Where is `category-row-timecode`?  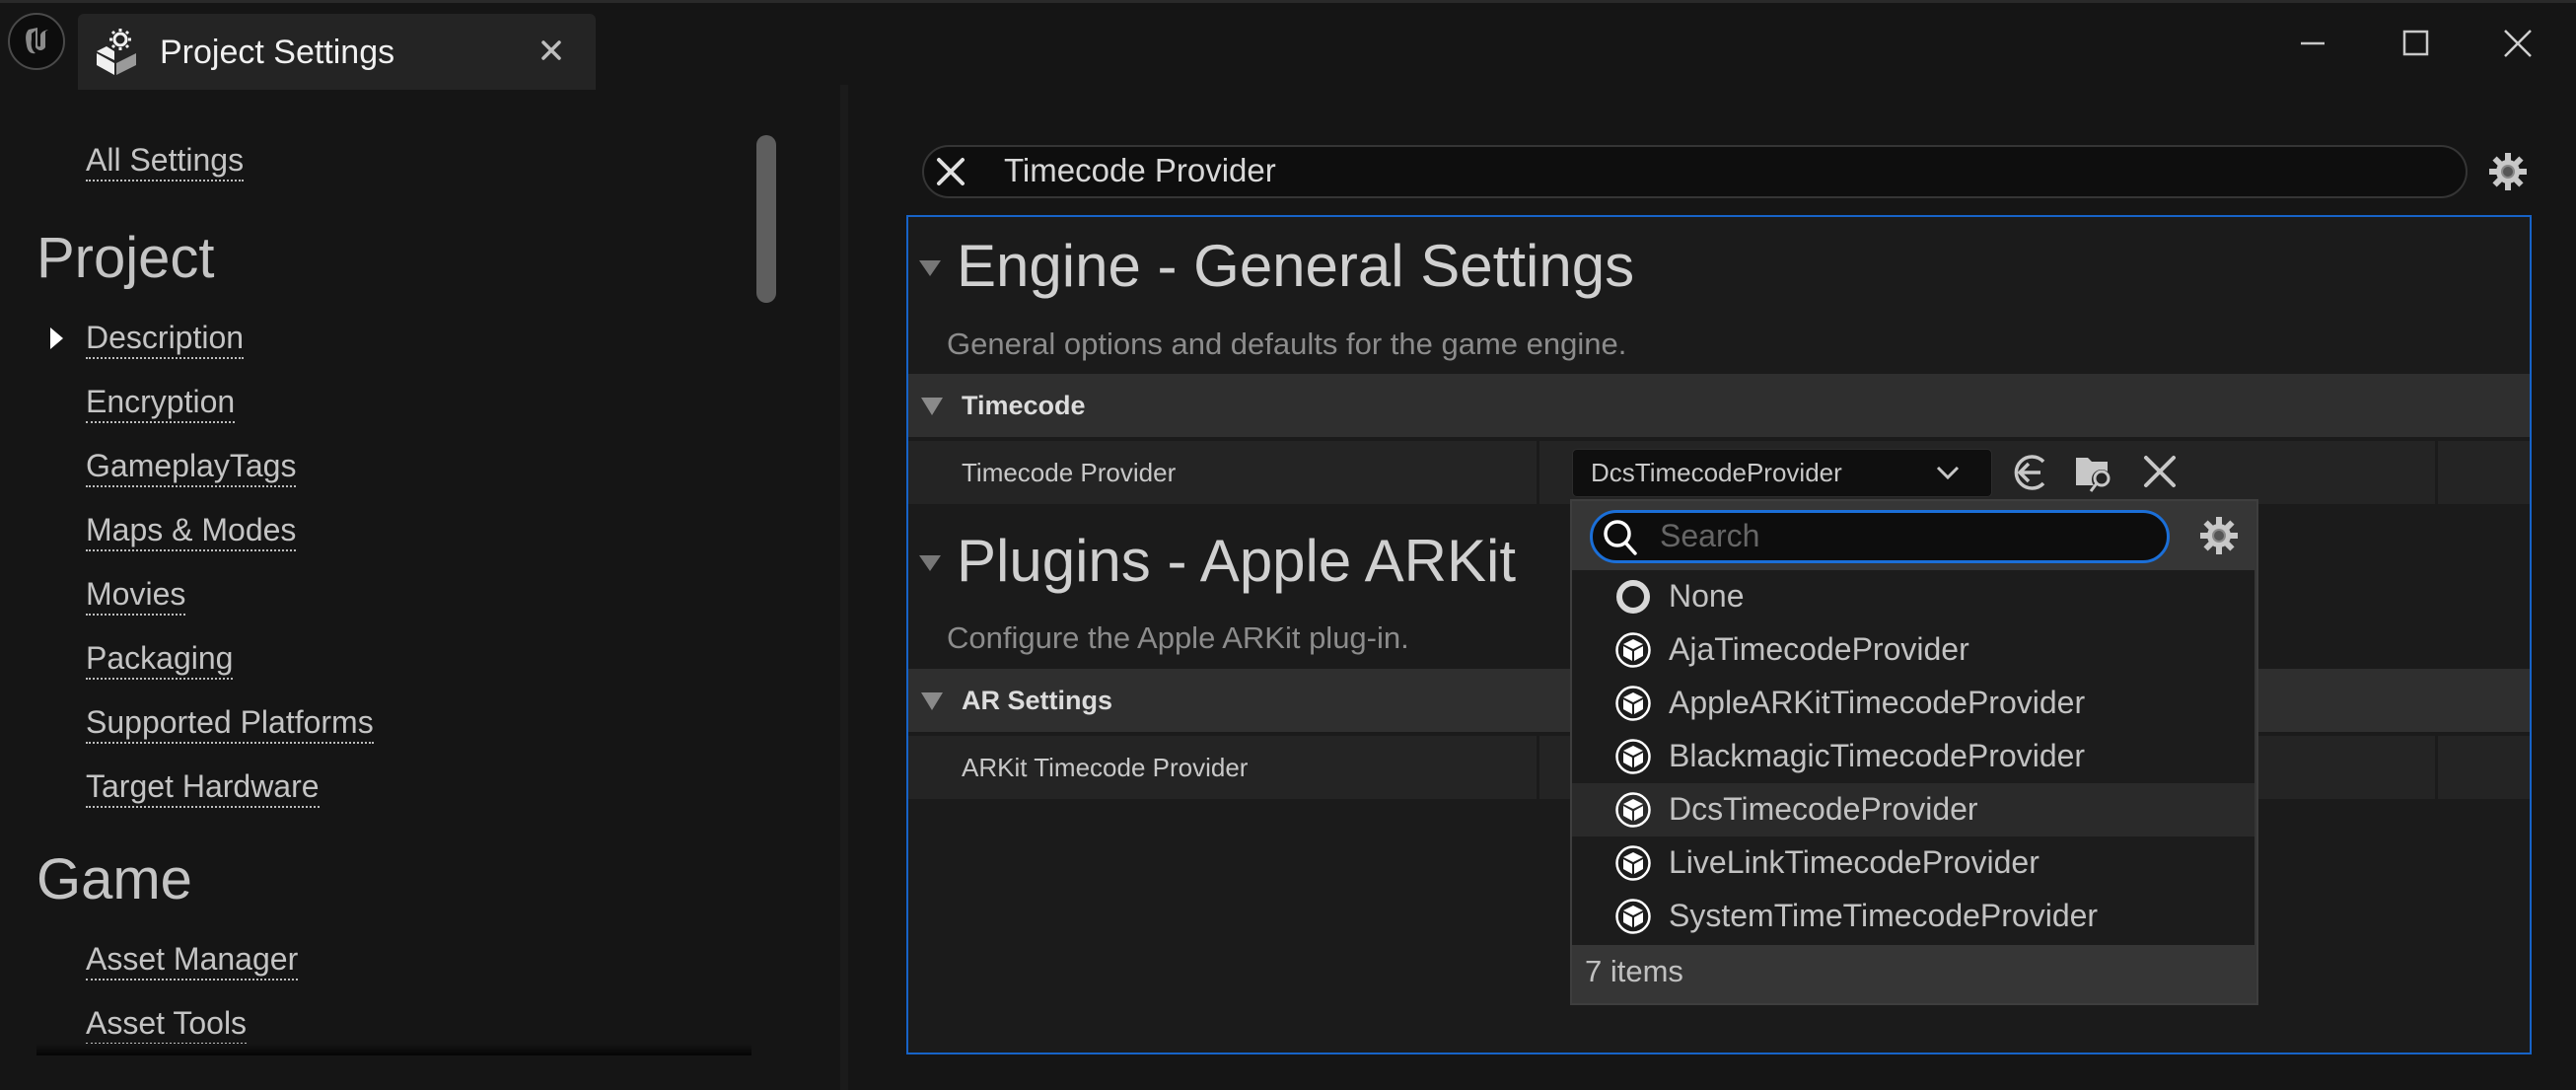
category-row-timecode is located at coordinates (1719, 406).